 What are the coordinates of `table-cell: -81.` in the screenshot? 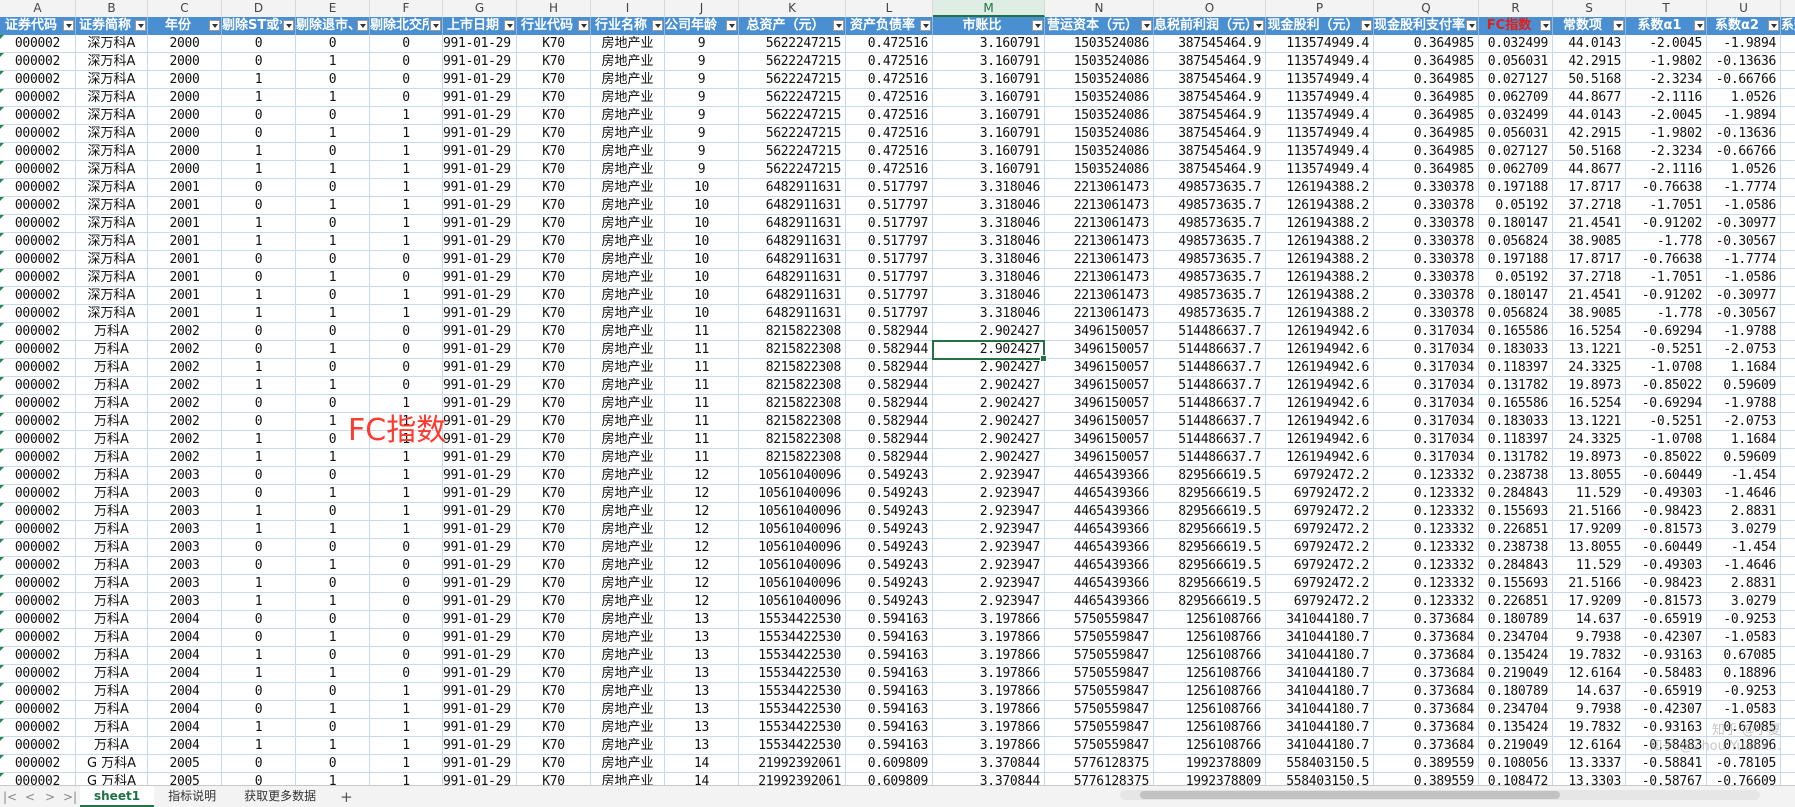 It's located at (1788, 458).